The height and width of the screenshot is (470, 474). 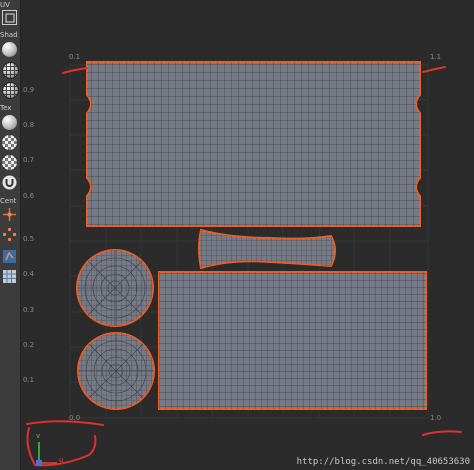 What do you see at coordinates (29, 90) in the screenshot?
I see `v-label: 0.9` at bounding box center [29, 90].